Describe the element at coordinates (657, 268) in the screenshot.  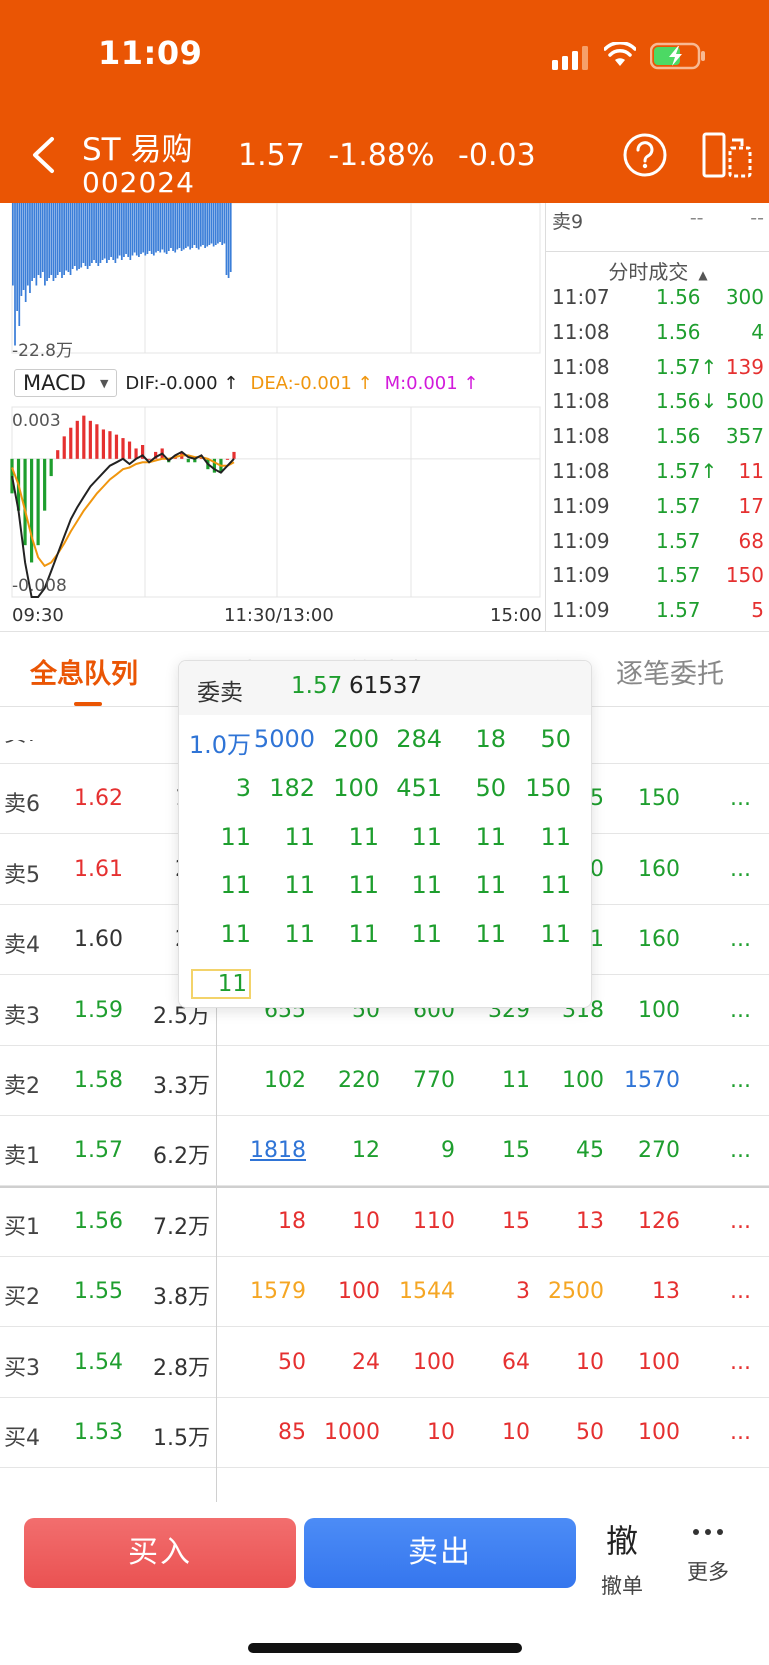
I see `tick-trade-title: 分时成交 ▲` at that location.